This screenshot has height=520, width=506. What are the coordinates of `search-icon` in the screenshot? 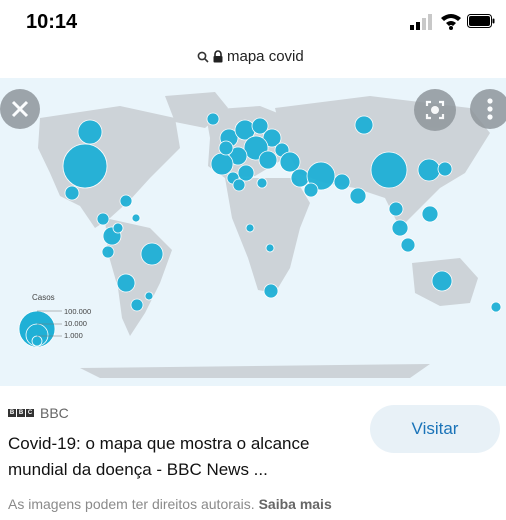 It's located at (203, 57).